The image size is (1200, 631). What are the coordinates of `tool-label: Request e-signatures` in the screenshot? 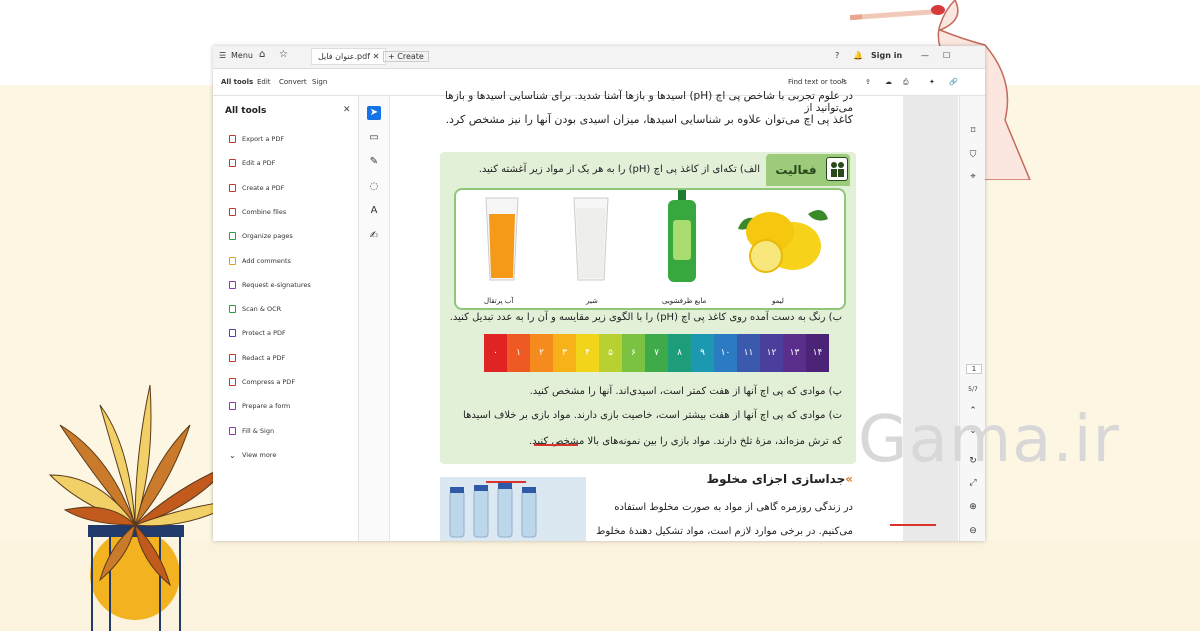 It's located at (276, 285).